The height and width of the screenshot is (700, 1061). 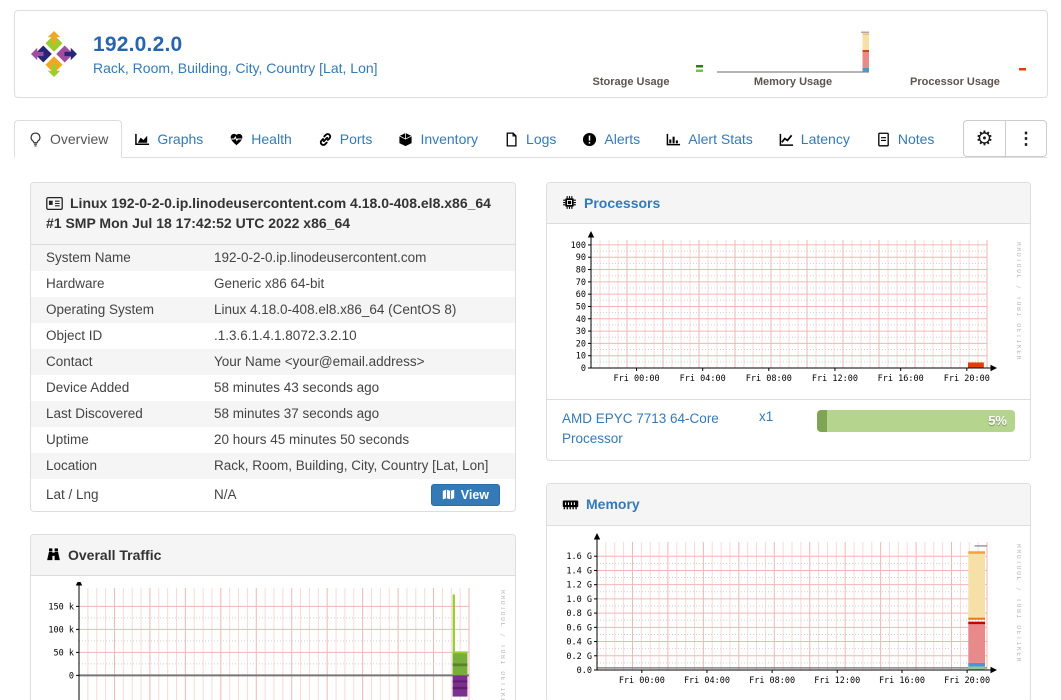 I want to click on row-value: 58 minutes 43 seconds ago, so click(x=297, y=388).